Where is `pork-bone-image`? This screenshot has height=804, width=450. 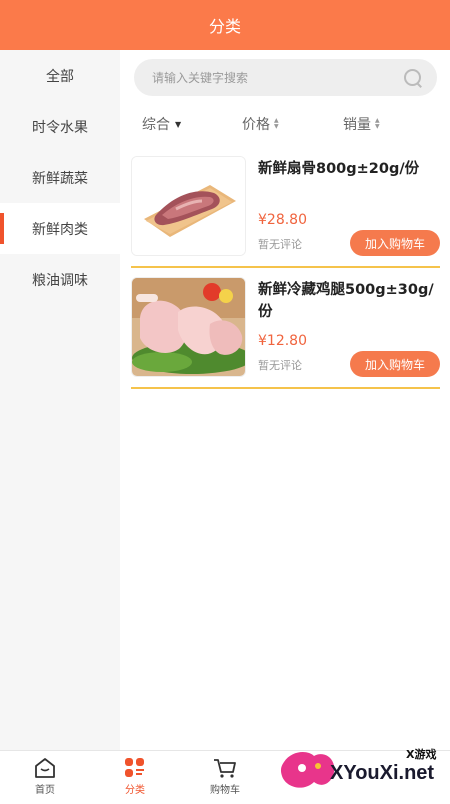
pork-bone-image is located at coordinates (188, 206).